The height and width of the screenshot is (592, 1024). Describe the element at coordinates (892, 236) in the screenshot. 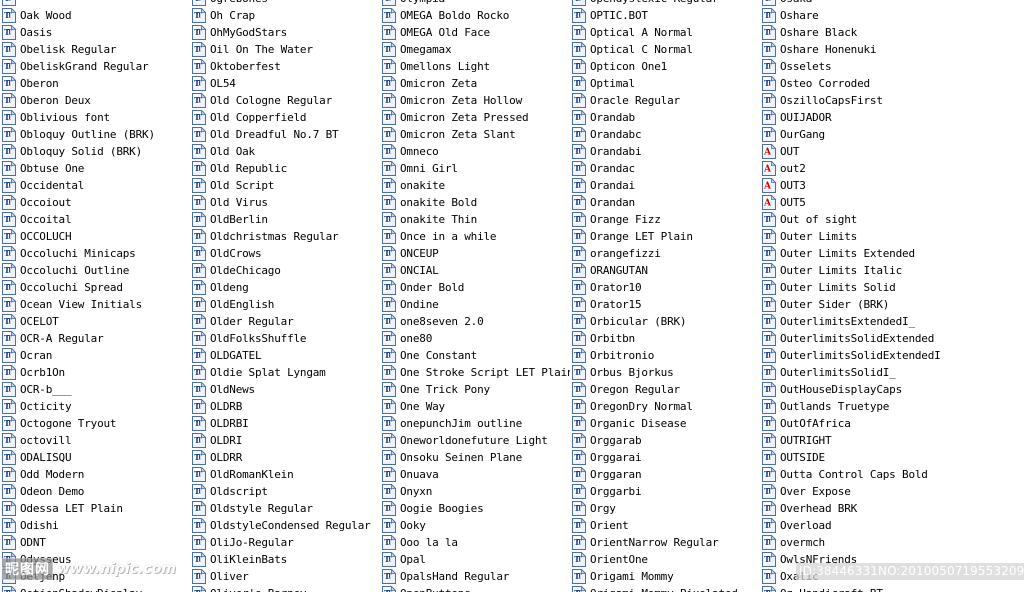

I see `font-list-item: T T Outer Limits` at that location.